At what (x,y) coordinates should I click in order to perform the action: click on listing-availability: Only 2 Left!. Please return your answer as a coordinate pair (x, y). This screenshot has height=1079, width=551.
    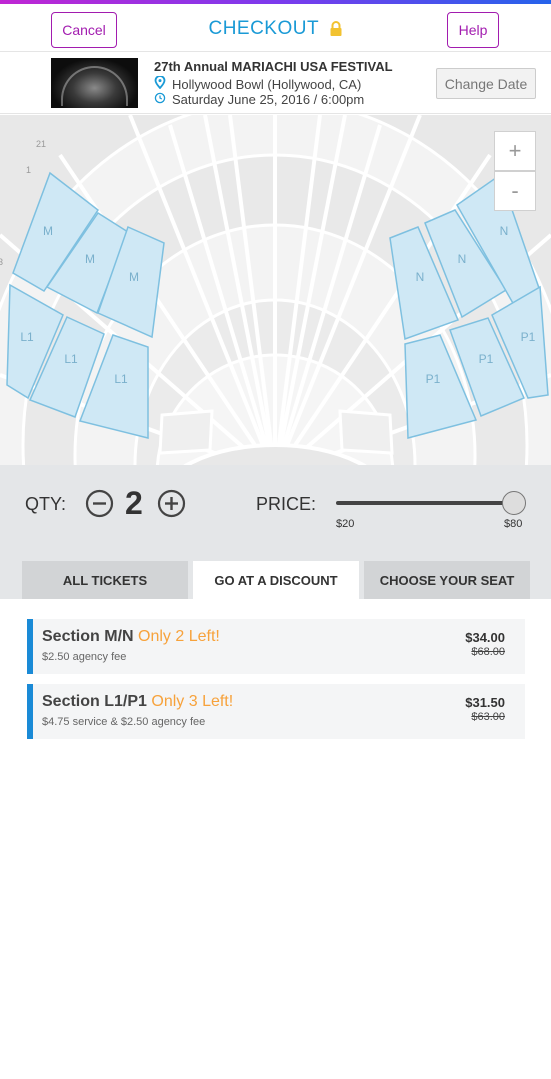
    Looking at the image, I should click on (179, 636).